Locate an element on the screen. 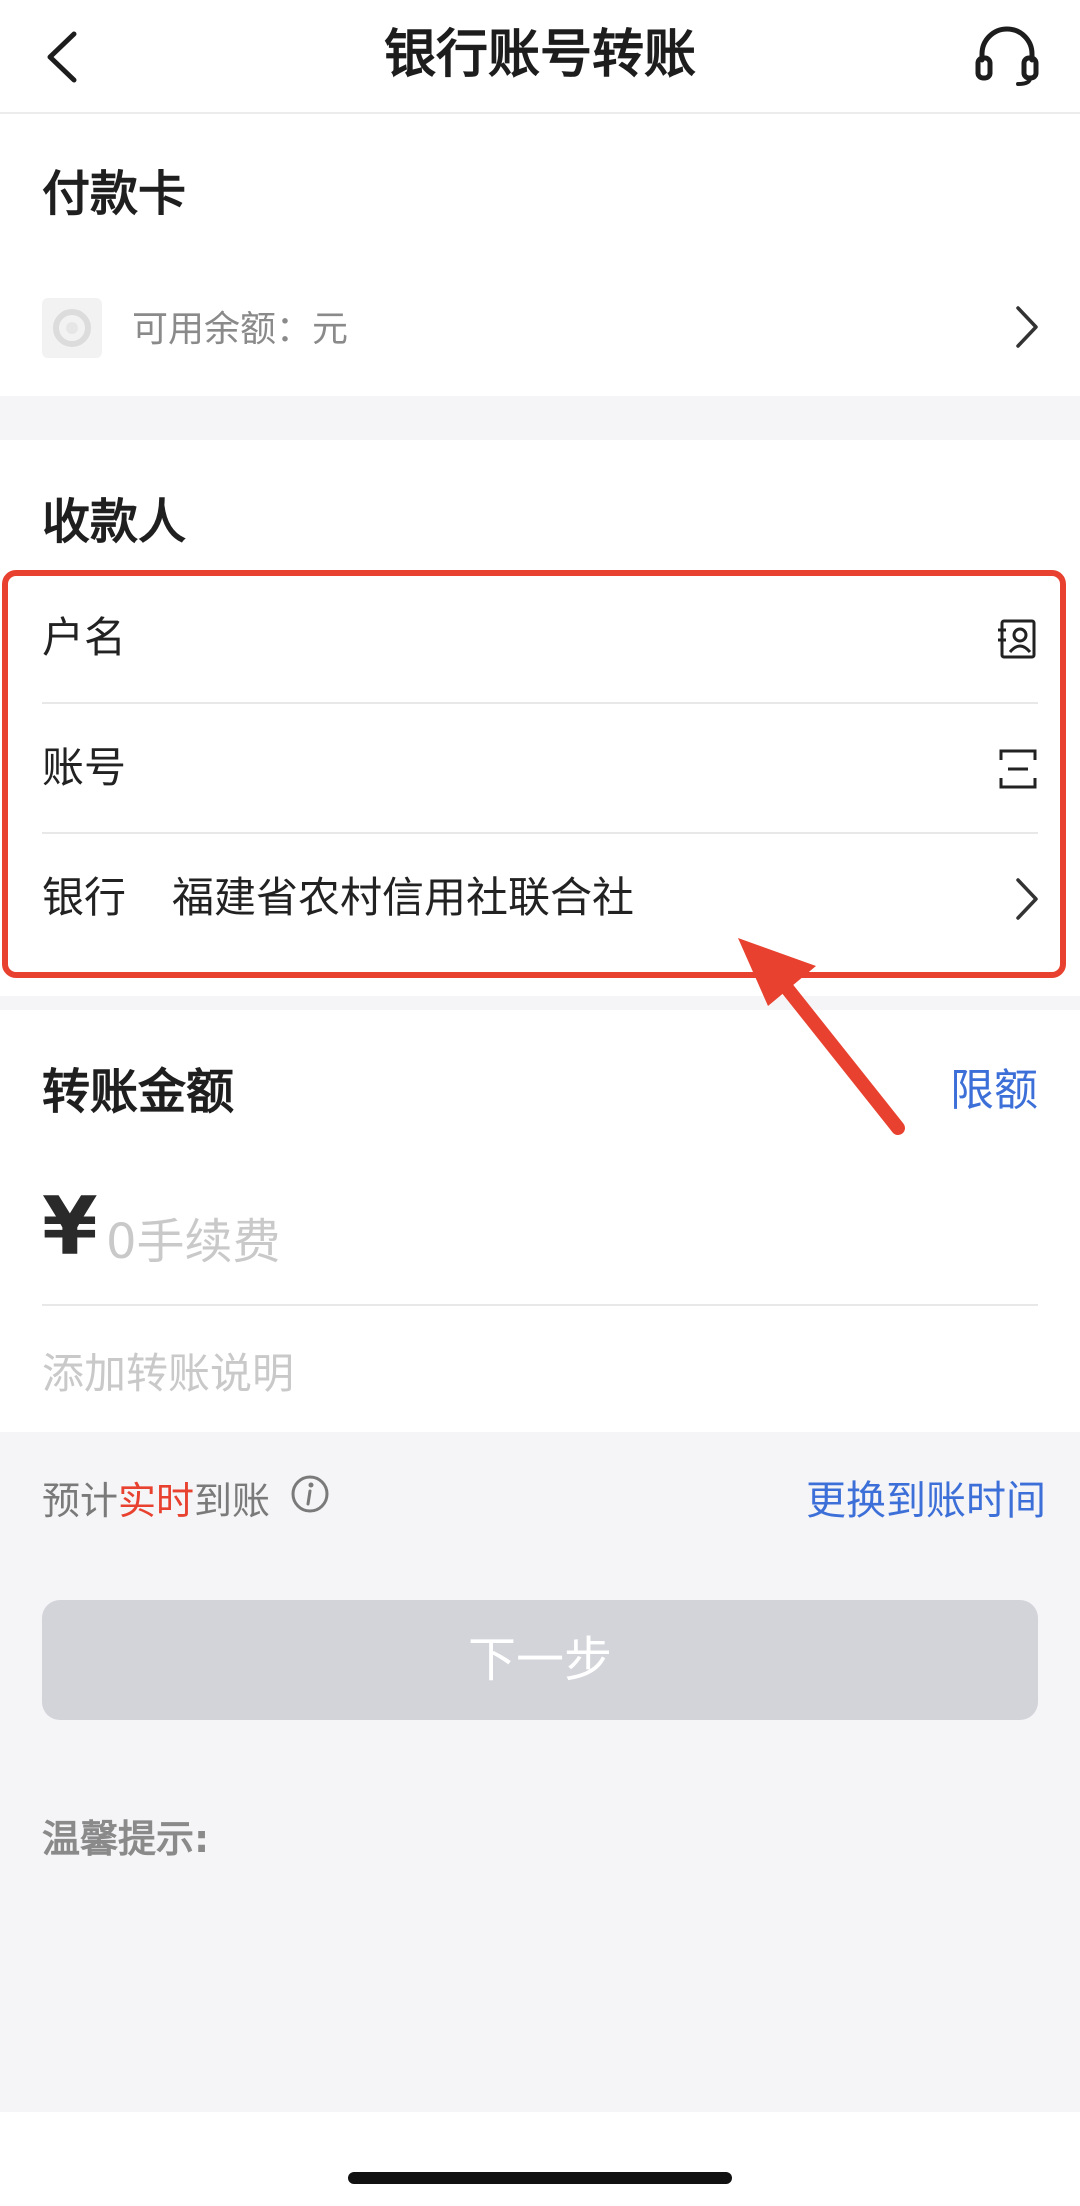 This screenshot has width=1080, height=2206. payee-name-label: 户名 is located at coordinates (84, 637).